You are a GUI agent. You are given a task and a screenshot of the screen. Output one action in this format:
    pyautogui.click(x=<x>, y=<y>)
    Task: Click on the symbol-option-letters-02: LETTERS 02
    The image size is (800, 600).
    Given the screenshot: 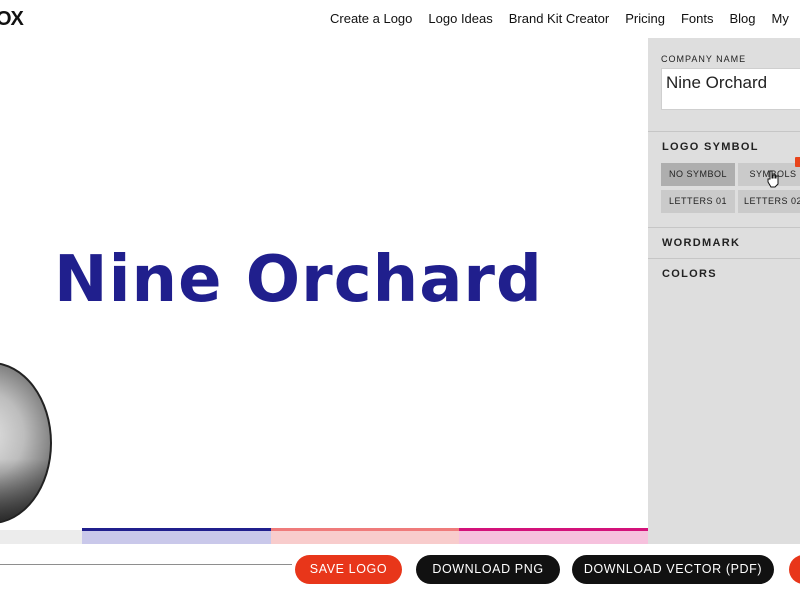 What is the action you would take?
    pyautogui.click(x=769, y=201)
    